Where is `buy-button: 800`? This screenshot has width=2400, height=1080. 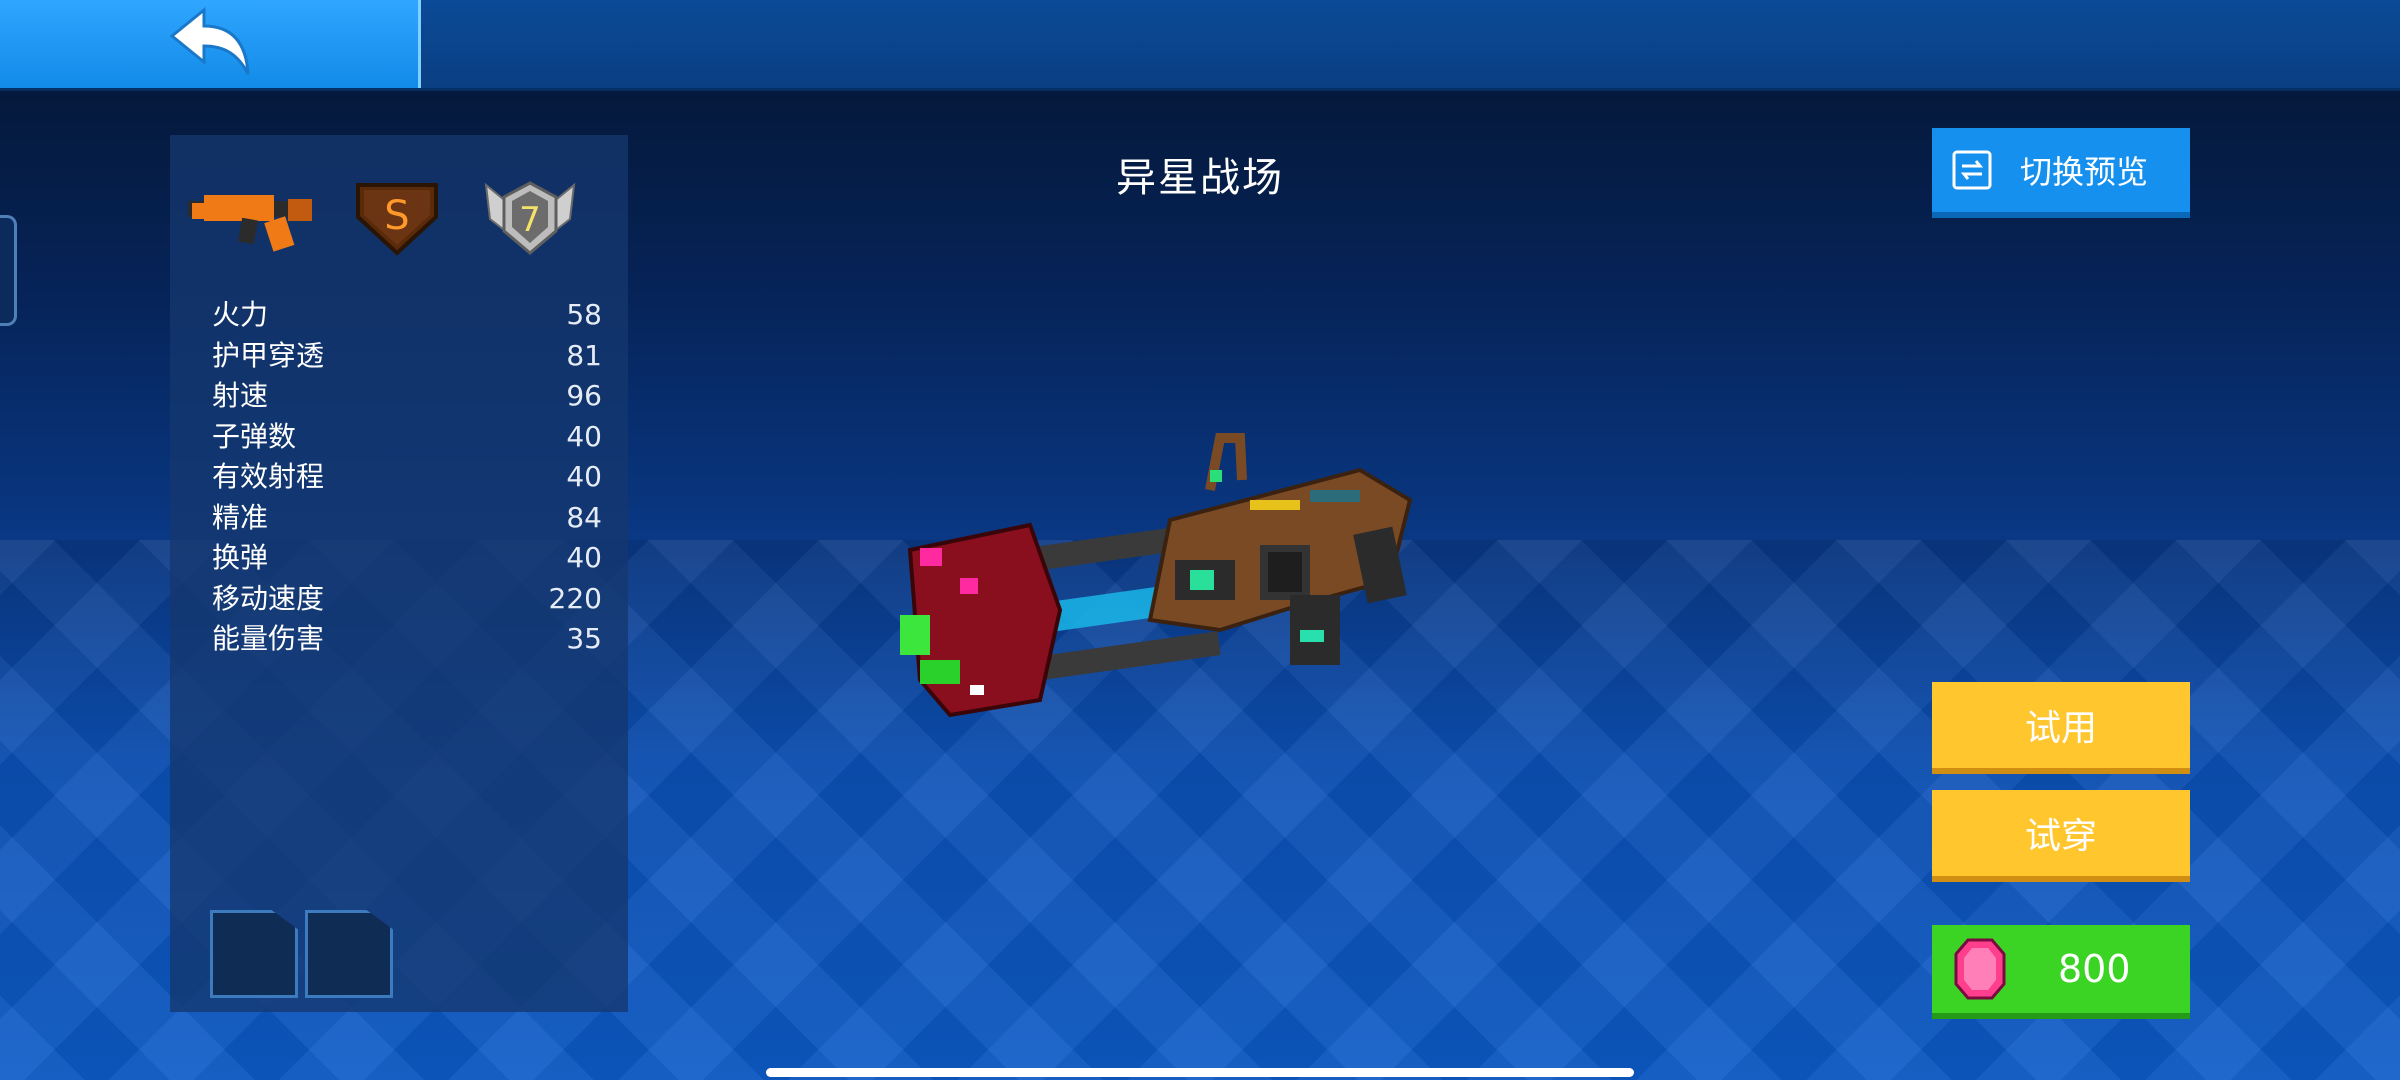
buy-button: 800 is located at coordinates (2061, 972).